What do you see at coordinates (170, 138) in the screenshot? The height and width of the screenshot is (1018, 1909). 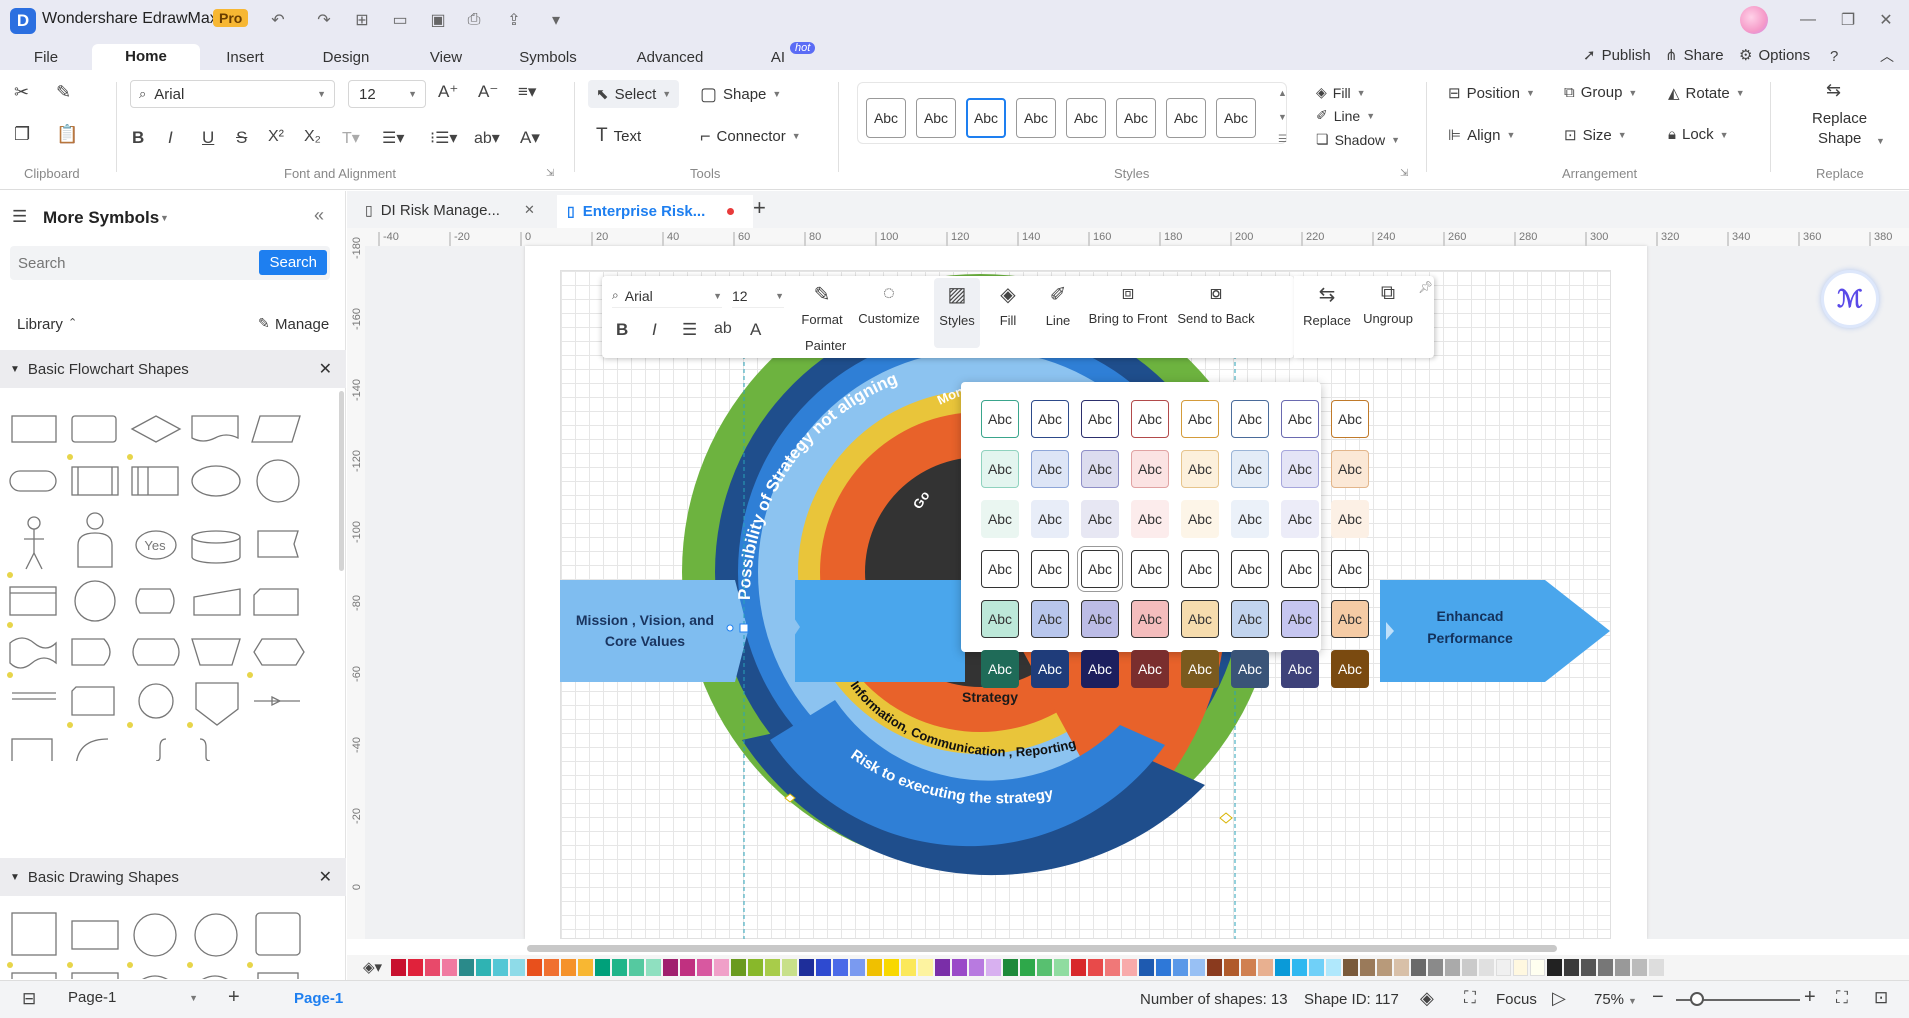 I see `italic-icon: I` at bounding box center [170, 138].